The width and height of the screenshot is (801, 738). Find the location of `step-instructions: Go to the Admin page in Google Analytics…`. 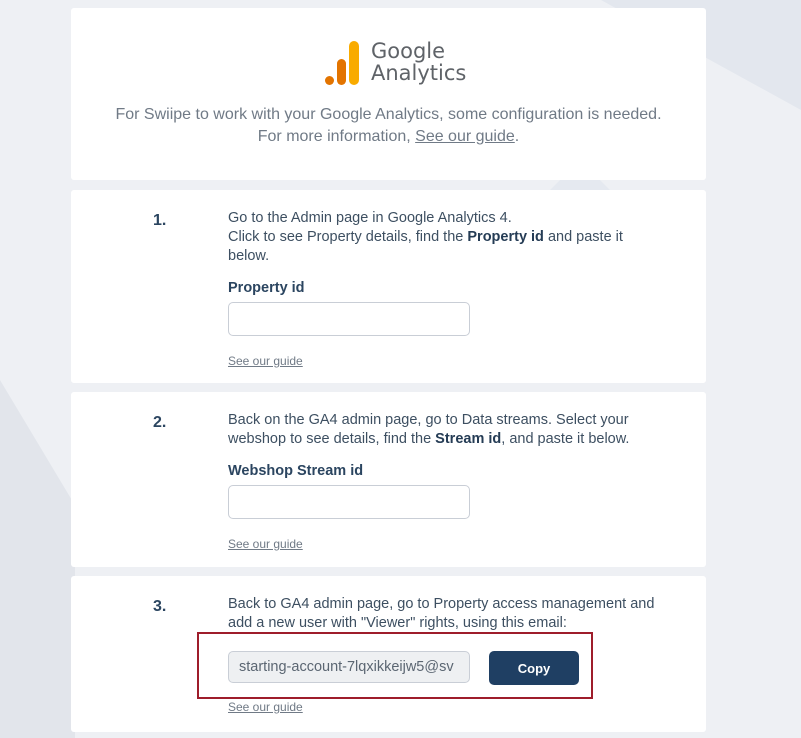

step-instructions: Go to the Admin page in Google Analytics… is located at coordinates (443, 237).